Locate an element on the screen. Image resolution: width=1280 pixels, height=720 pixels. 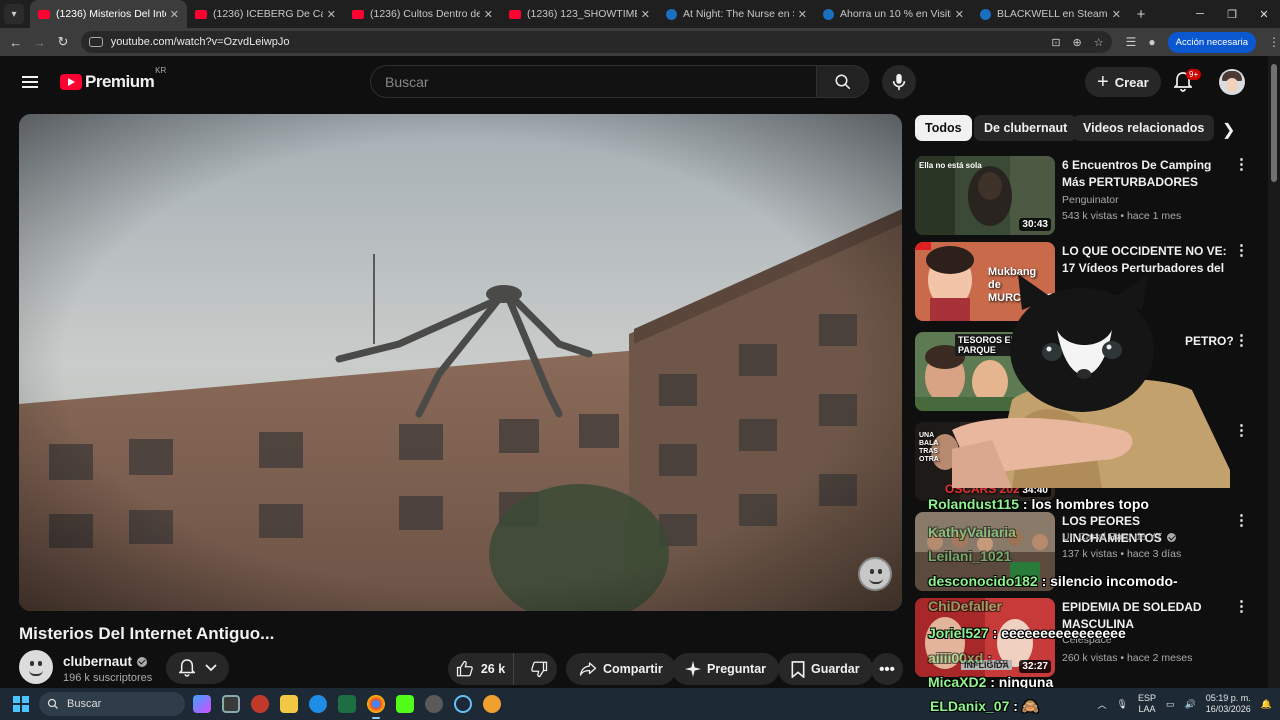
dislike-button is located at coordinates (538, 669).